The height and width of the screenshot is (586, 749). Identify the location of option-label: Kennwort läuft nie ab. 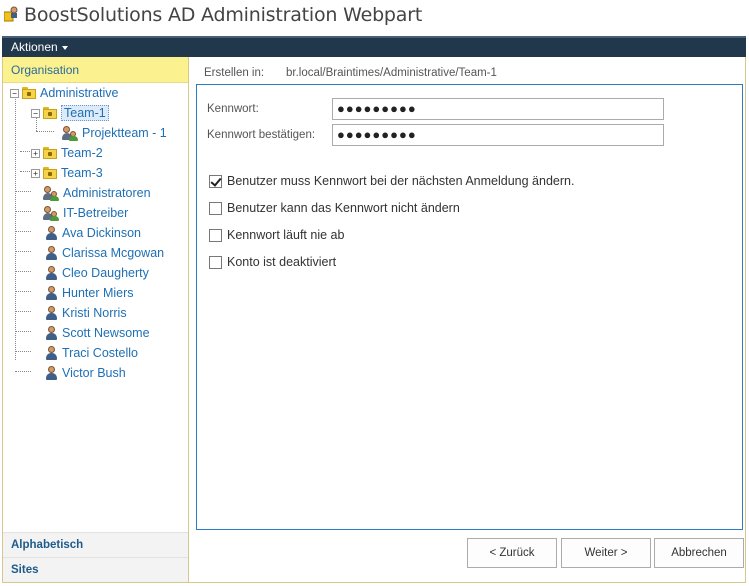
(286, 235).